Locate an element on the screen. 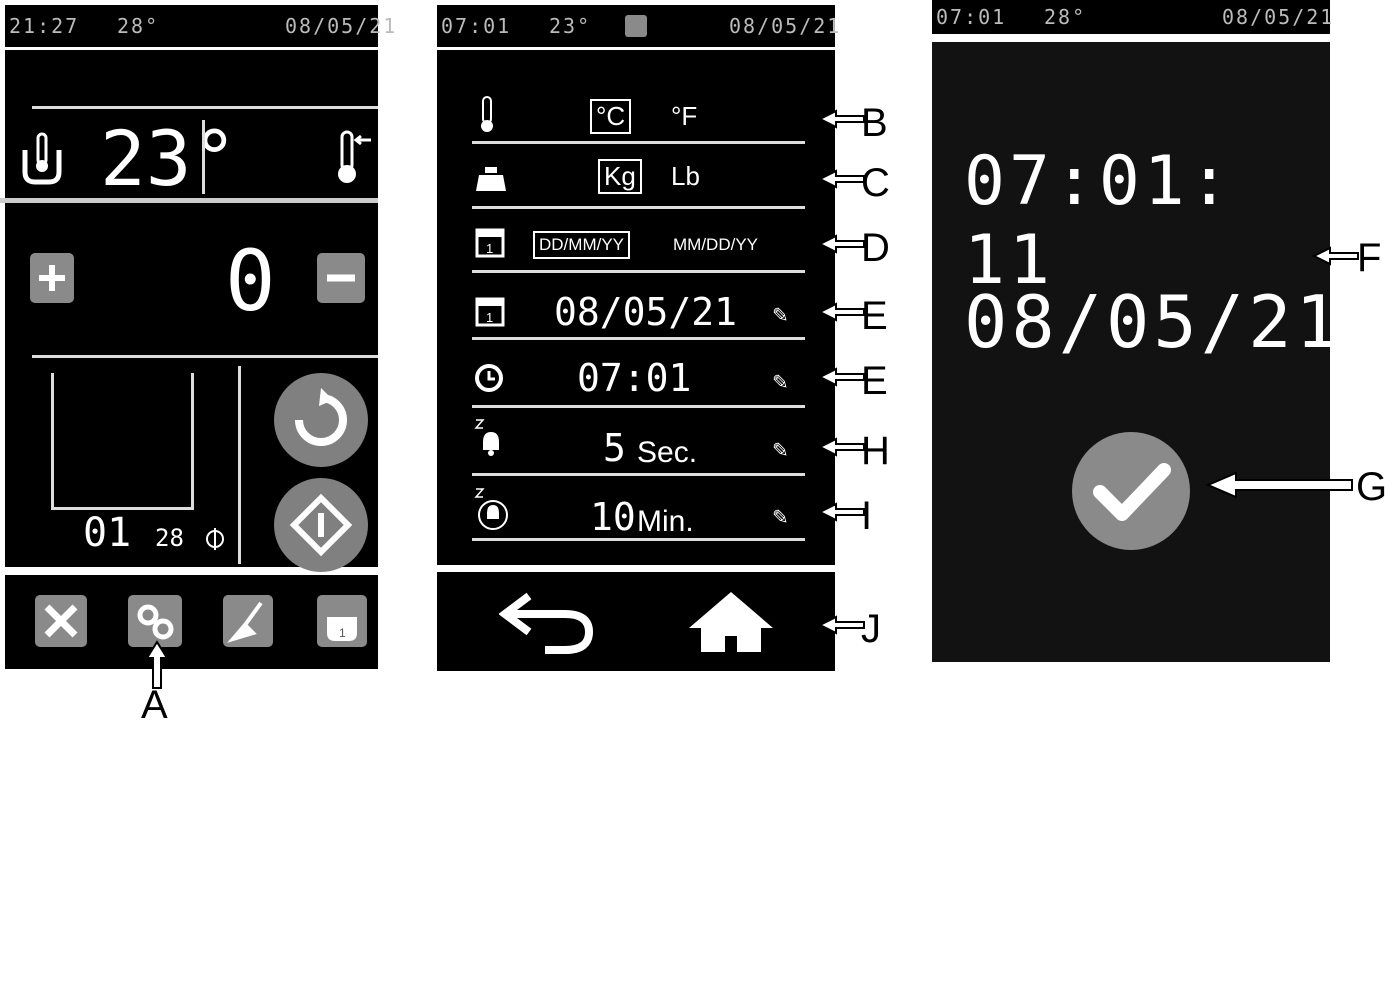 Image resolution: width=1395 pixels, height=1005 pixels. tools-button is located at coordinates (61, 621).